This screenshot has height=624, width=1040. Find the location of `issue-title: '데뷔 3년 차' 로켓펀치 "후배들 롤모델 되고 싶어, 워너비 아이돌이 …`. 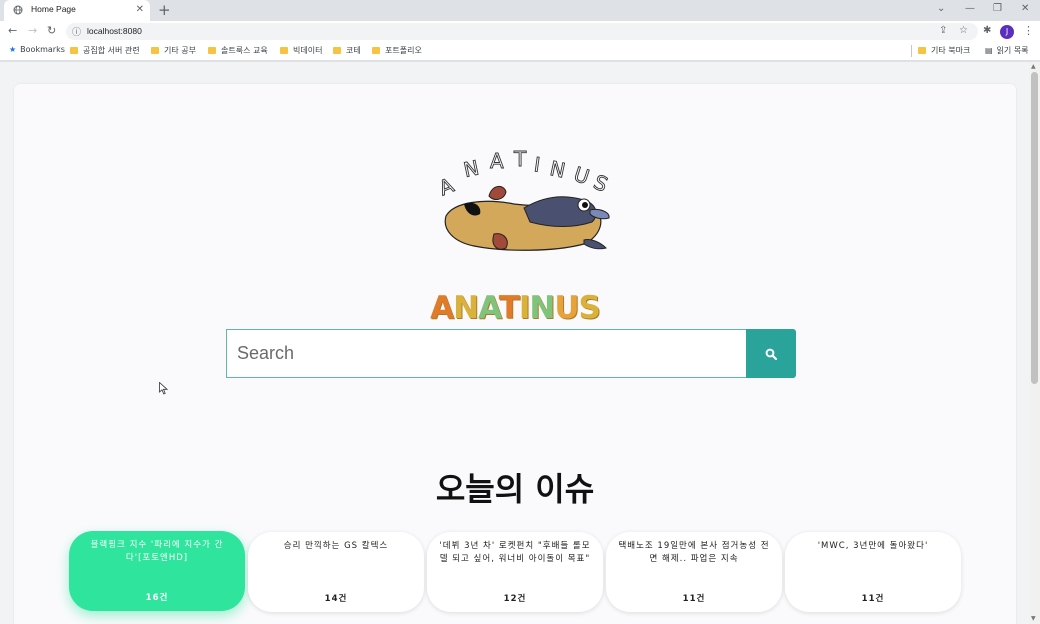

issue-title: '데뷔 3년 차' 로켓펀치 "후배들 롤모델 되고 싶어, 워너비 아이돌이 … is located at coordinates (515, 552).